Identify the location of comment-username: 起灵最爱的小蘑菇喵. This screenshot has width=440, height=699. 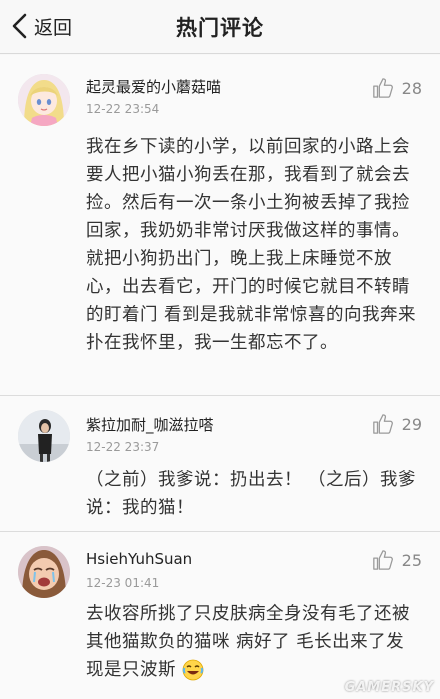
(153, 86).